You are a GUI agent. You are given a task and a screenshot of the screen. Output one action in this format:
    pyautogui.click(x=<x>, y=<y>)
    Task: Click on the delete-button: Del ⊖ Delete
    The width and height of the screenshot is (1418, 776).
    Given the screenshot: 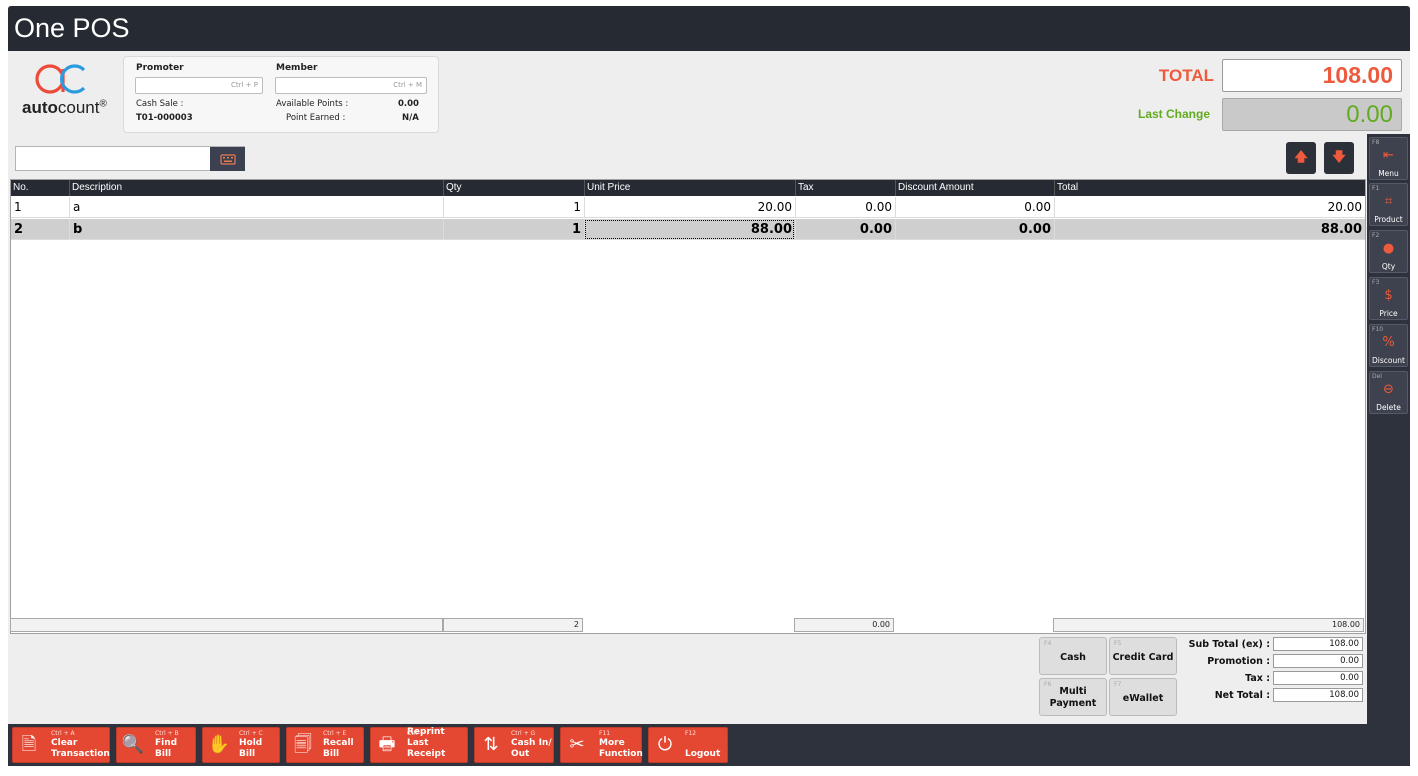 What is the action you would take?
    pyautogui.click(x=1388, y=392)
    